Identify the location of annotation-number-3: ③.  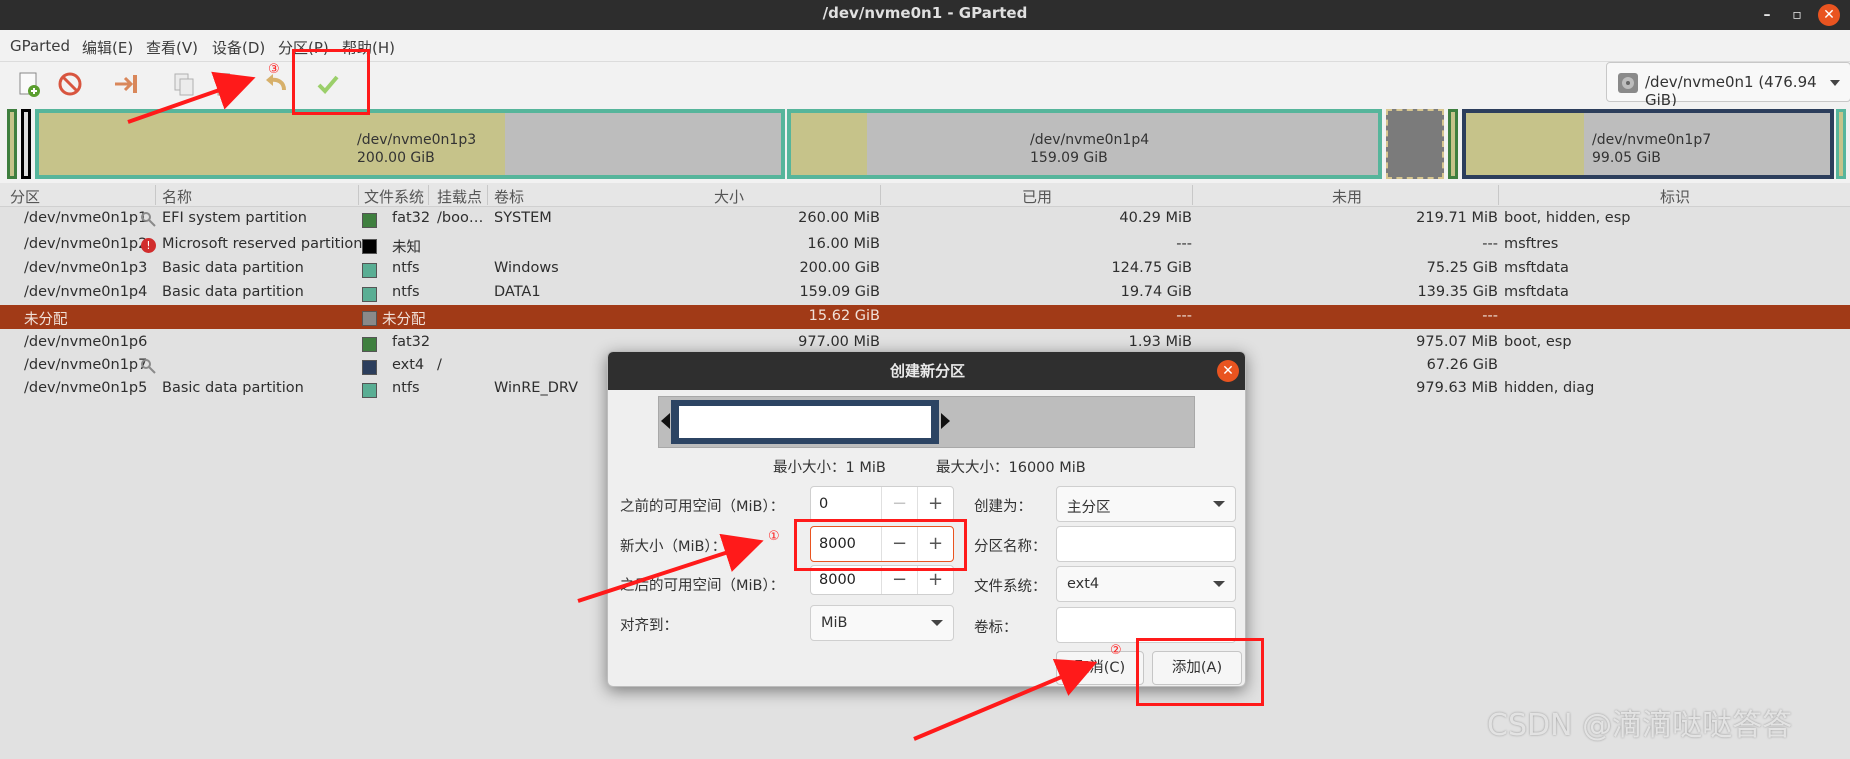
(274, 69).